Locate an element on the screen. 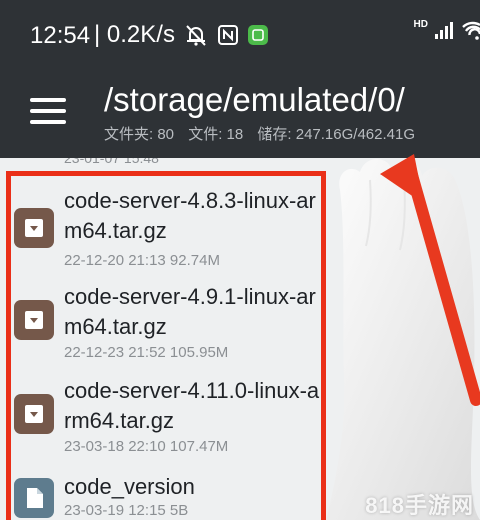 The height and width of the screenshot is (520, 480). status-right-icons: HD is located at coordinates (447, 30).